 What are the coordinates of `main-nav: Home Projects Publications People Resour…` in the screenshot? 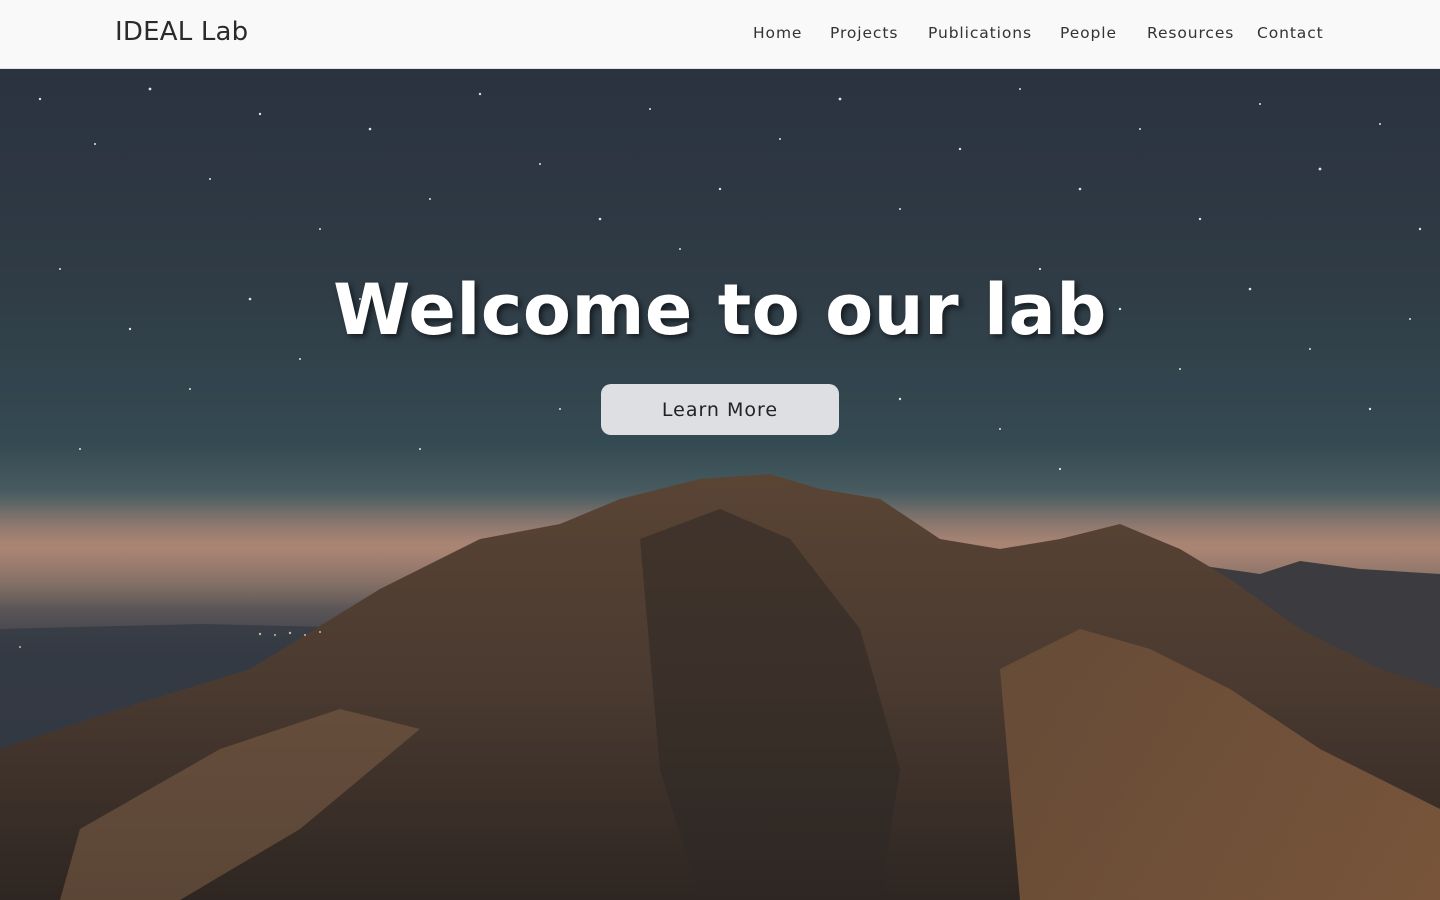 It's located at (1040, 34).